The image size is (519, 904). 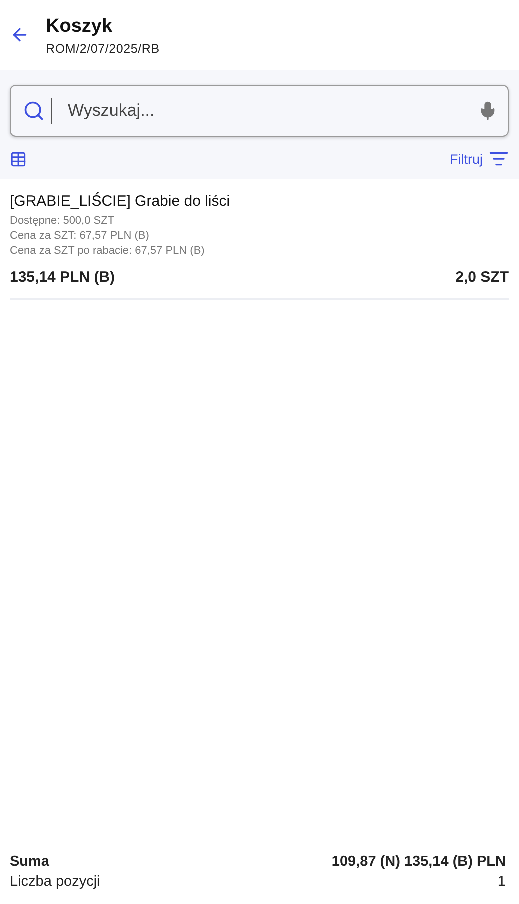 I want to click on product-detail: Cena za SZT: 67,57 PLN (B), so click(x=80, y=236).